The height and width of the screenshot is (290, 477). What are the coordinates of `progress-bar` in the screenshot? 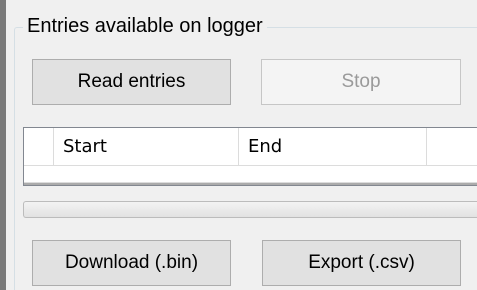 It's located at (250, 209).